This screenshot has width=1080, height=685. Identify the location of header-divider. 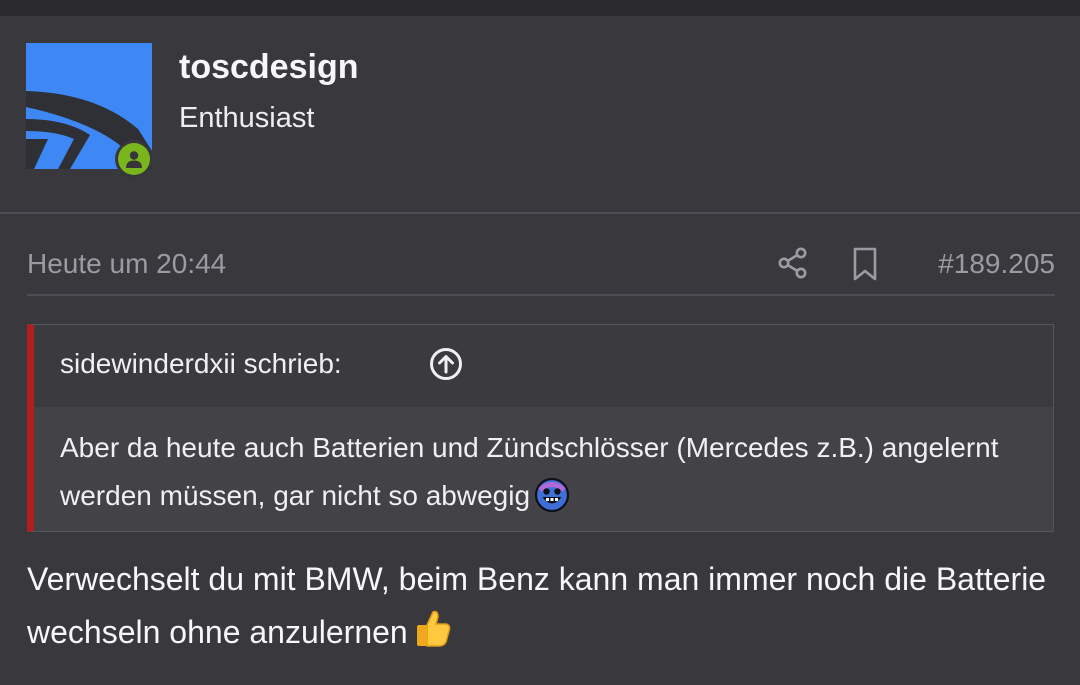
(540, 213).